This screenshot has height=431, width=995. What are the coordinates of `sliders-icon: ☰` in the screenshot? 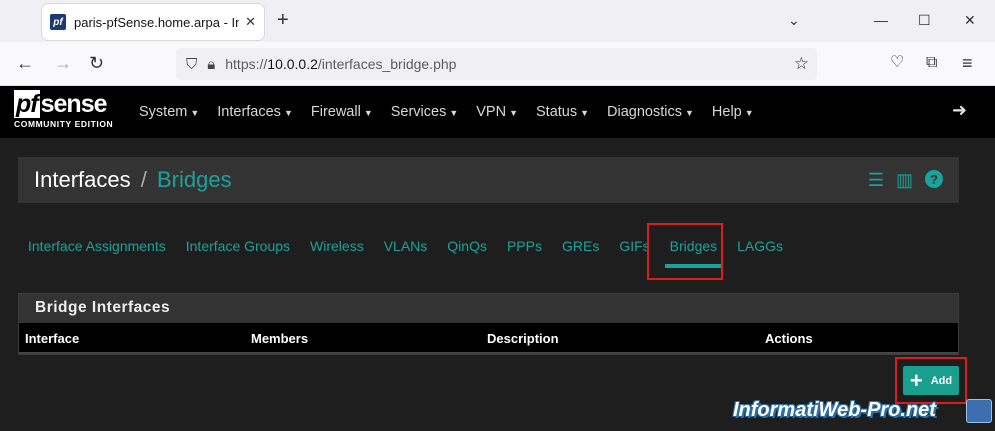 It's located at (876, 180).